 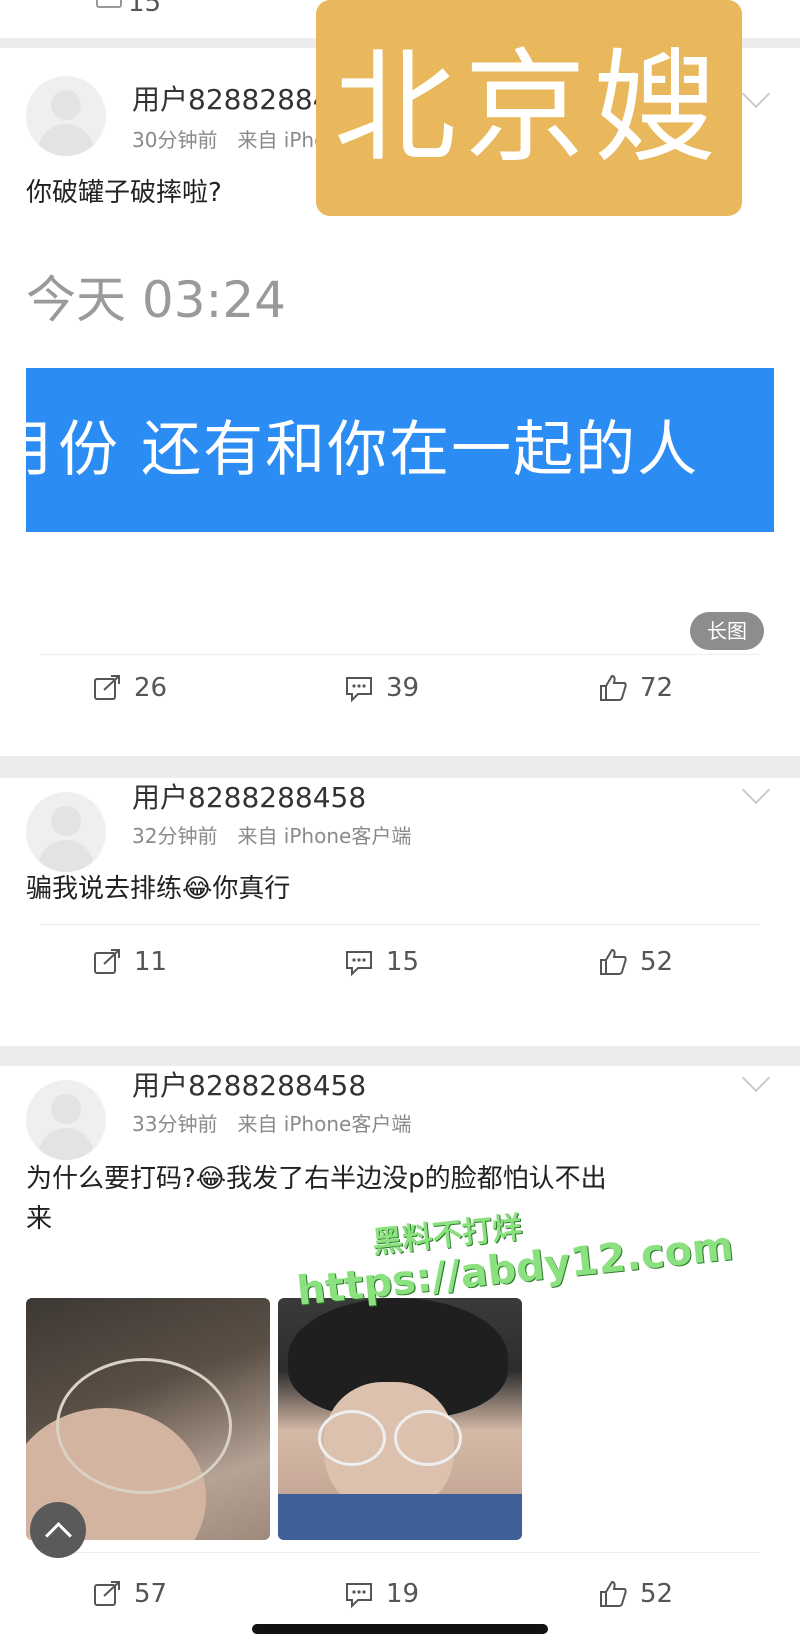 I want to click on action-bar: 57 19 52, so click(x=400, y=1594).